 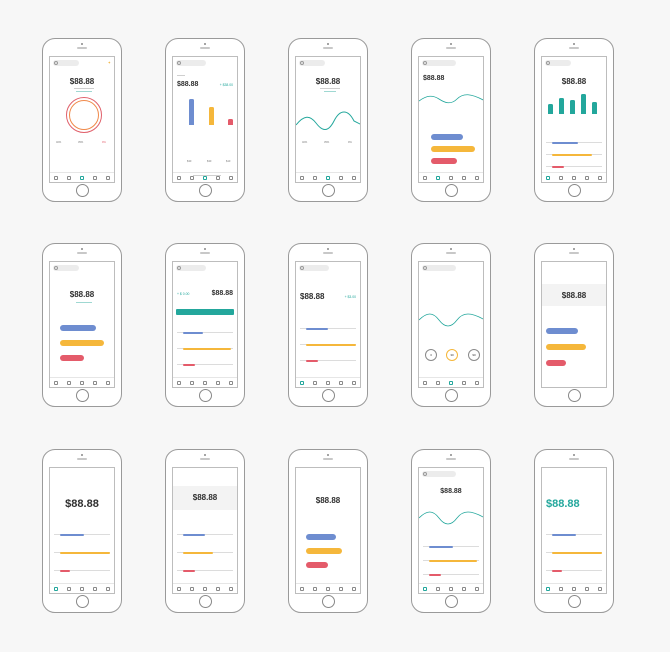 I want to click on action-button, so click(x=205, y=312).